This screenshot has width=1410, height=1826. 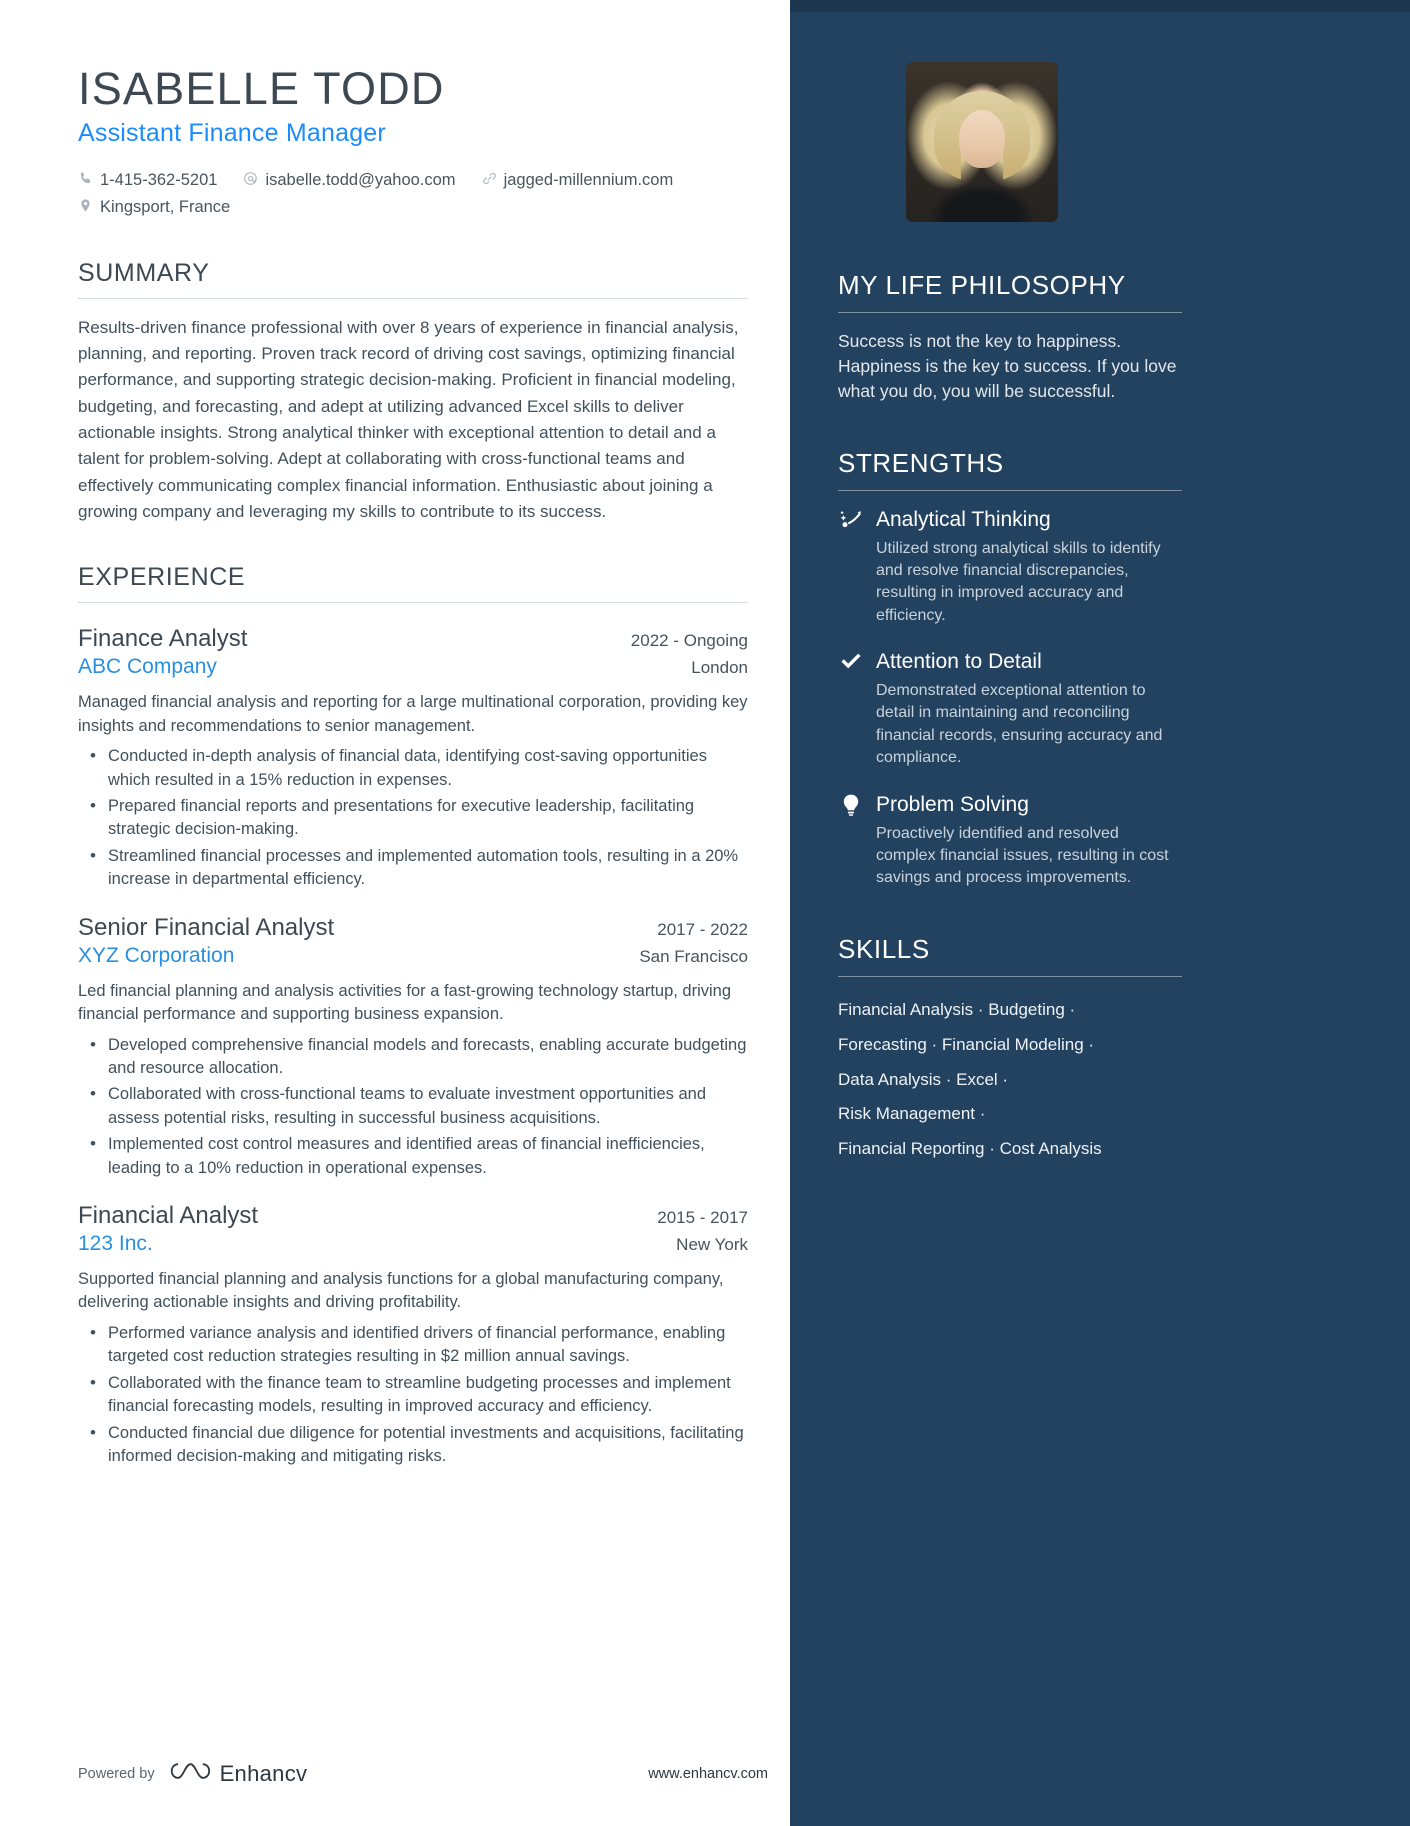 What do you see at coordinates (708, 1774) in the screenshot?
I see `footer-url: www.enhancv.com` at bounding box center [708, 1774].